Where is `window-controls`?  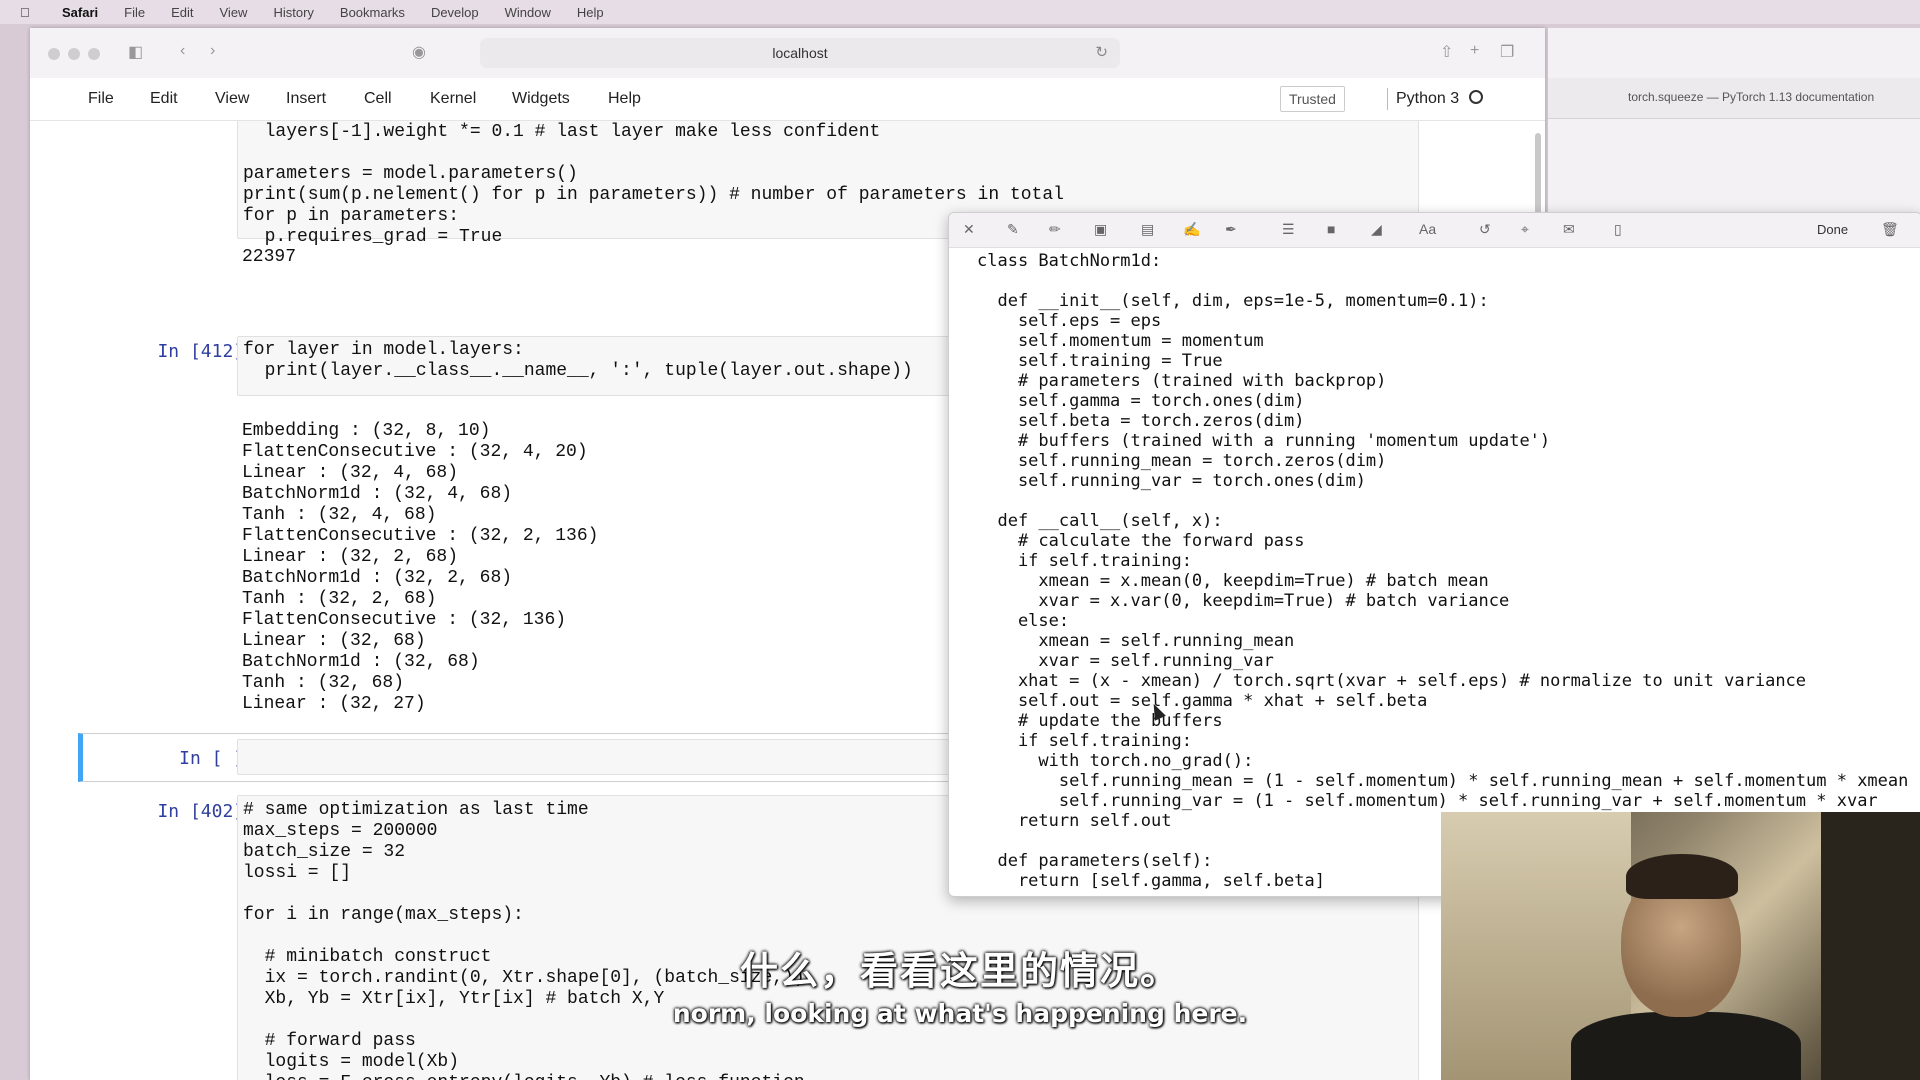 window-controls is located at coordinates (74, 54).